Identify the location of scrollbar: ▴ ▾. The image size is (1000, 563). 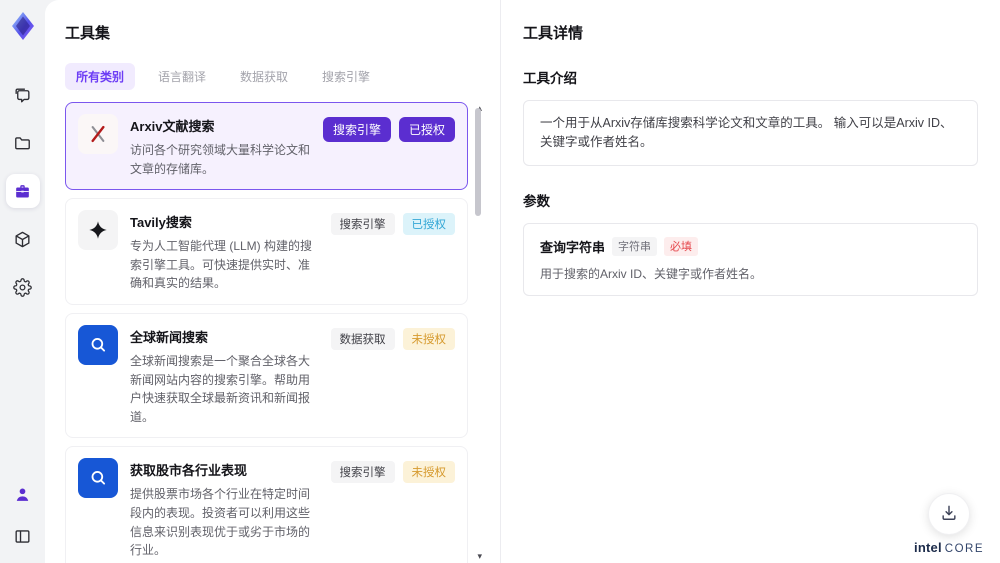
(477, 332).